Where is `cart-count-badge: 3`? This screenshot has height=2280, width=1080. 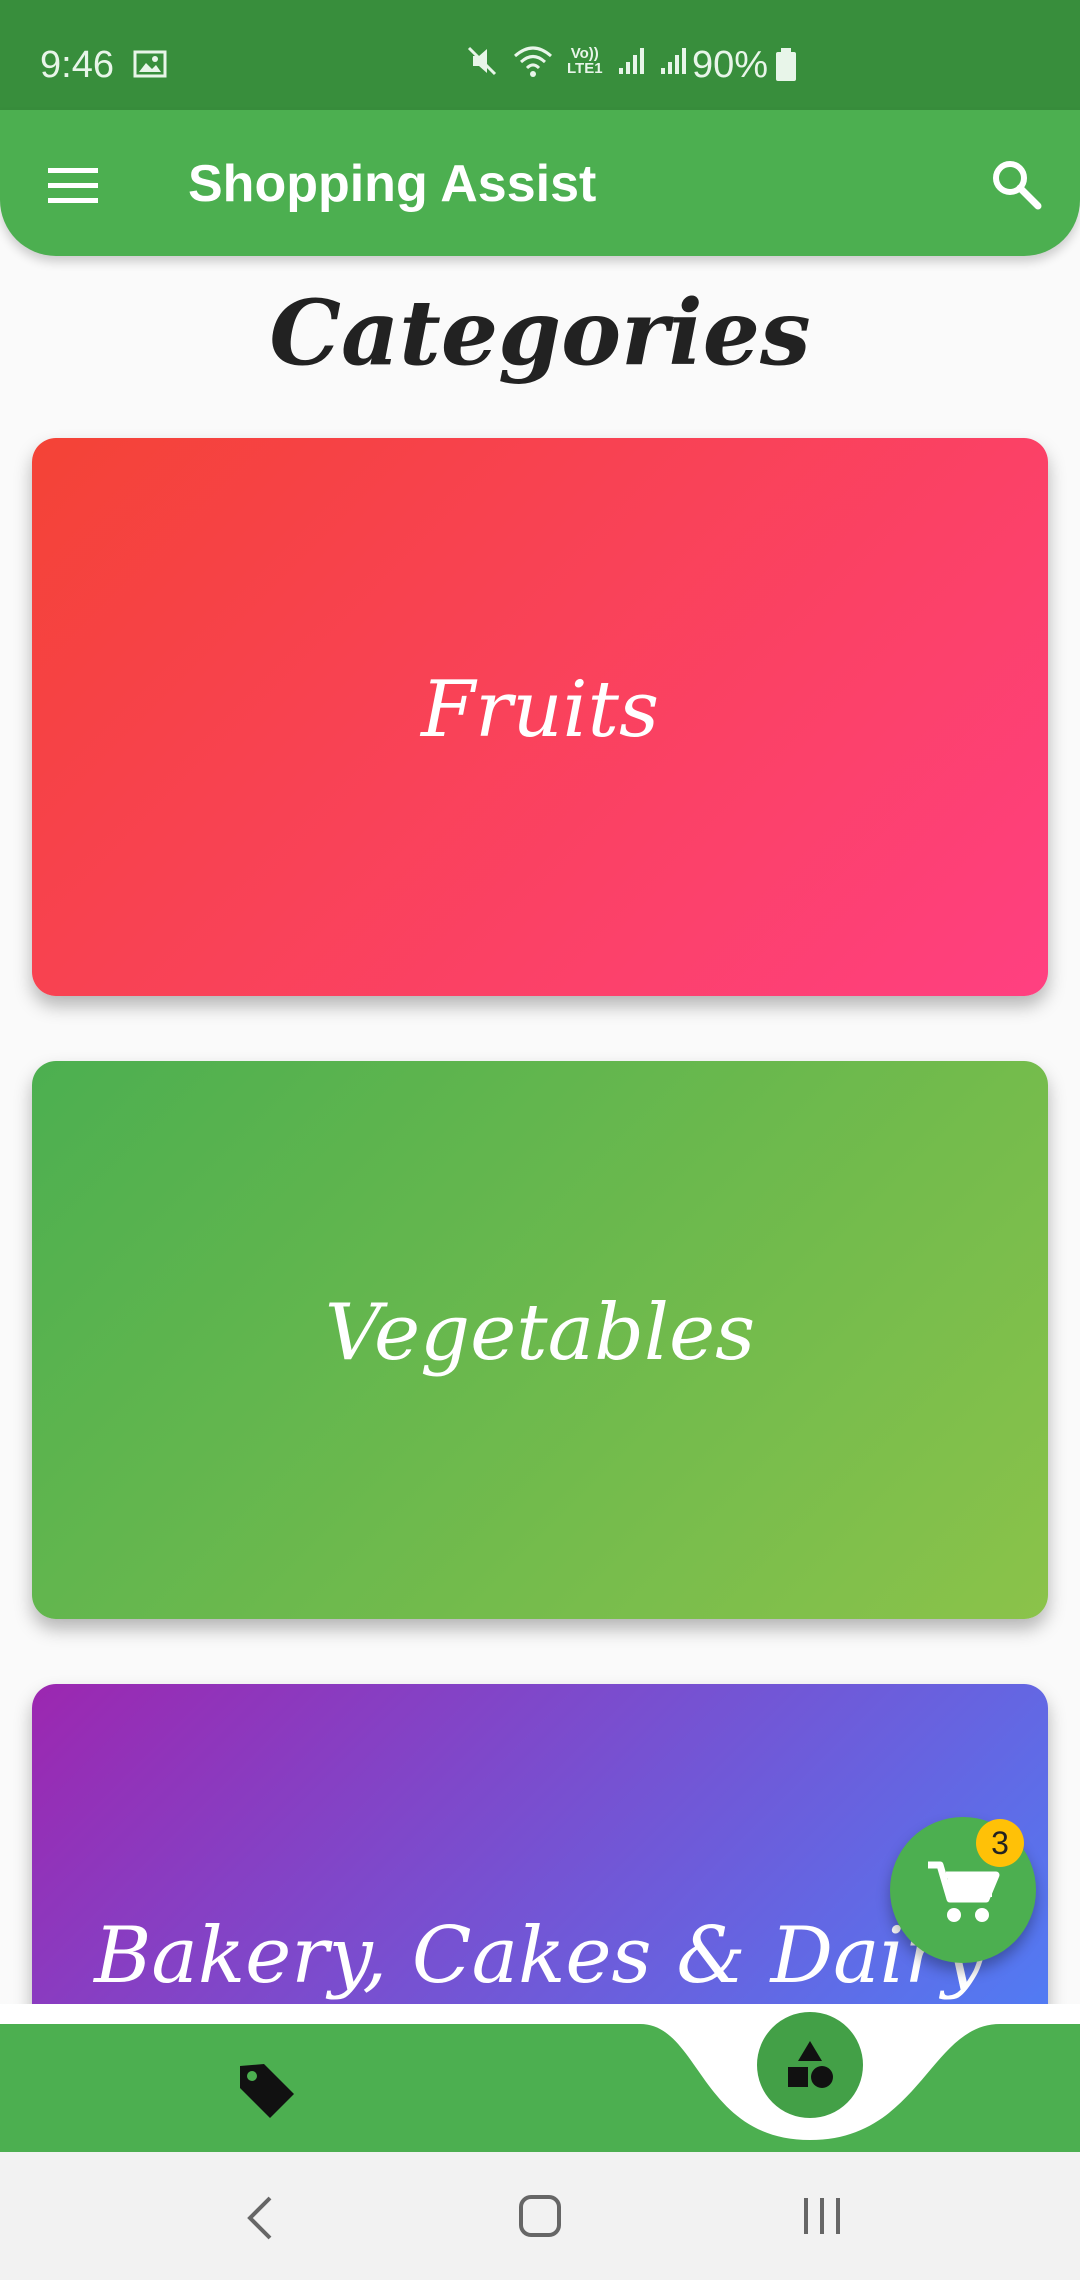 cart-count-badge: 3 is located at coordinates (1000, 1843).